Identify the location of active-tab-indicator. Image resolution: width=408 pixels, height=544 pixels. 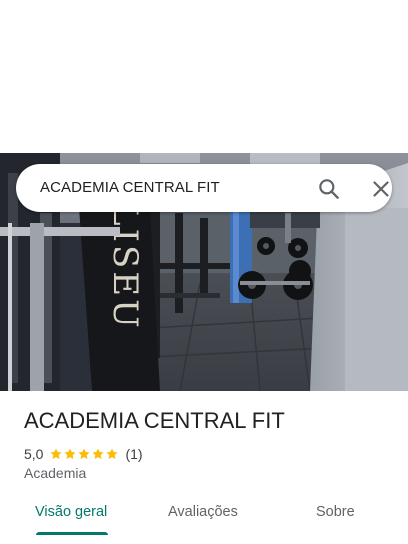
(72, 533).